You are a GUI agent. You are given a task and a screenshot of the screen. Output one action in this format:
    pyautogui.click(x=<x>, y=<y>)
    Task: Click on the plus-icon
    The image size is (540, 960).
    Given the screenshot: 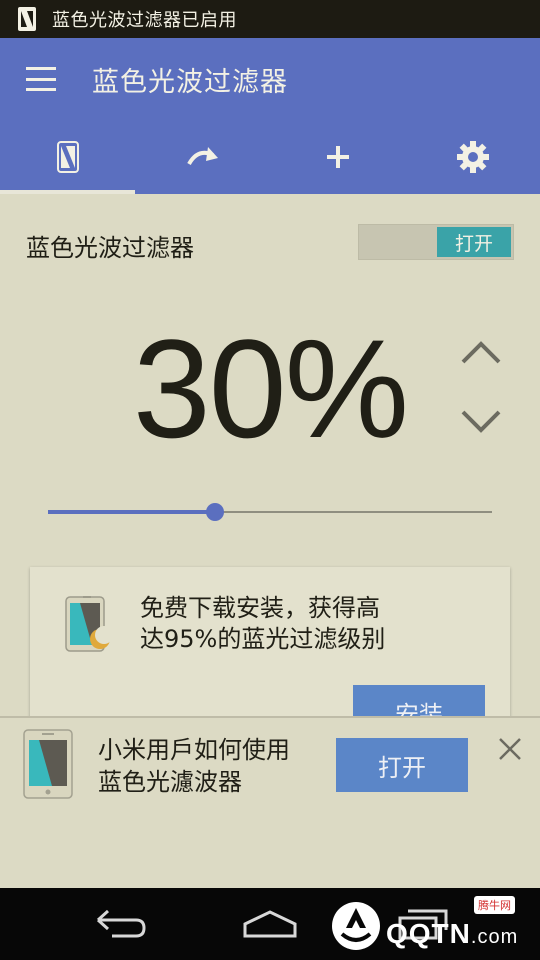 What is the action you would take?
    pyautogui.click(x=337, y=157)
    